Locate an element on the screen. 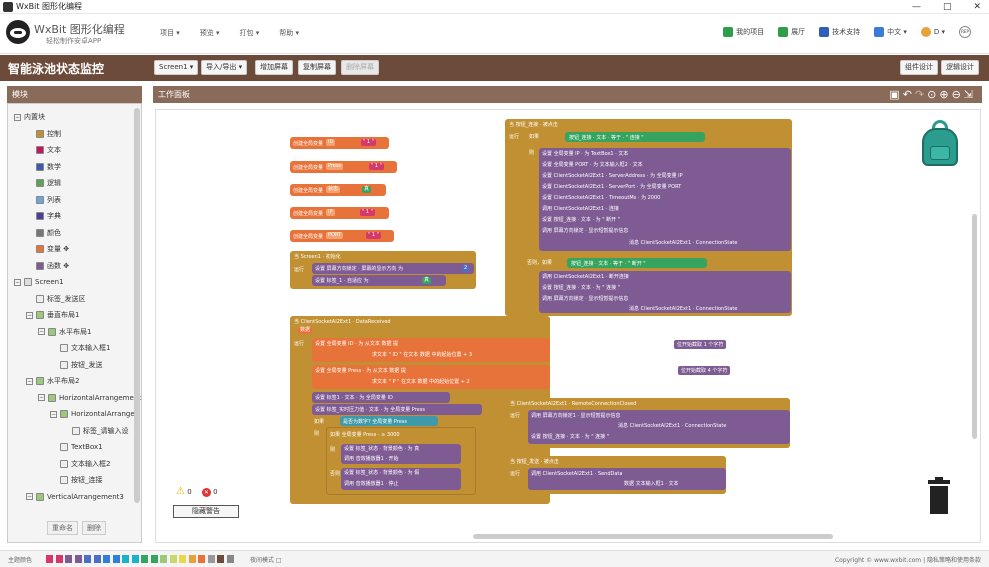  import-export-button: 导入/导出 ▾ is located at coordinates (224, 67).